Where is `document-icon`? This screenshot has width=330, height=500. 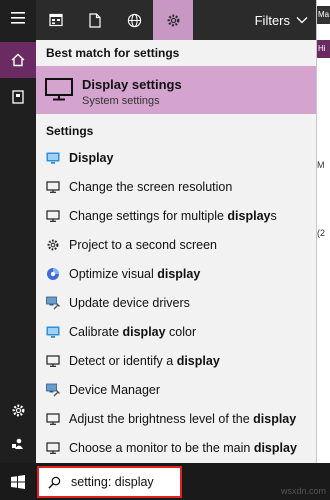
document-icon is located at coordinates (95, 20).